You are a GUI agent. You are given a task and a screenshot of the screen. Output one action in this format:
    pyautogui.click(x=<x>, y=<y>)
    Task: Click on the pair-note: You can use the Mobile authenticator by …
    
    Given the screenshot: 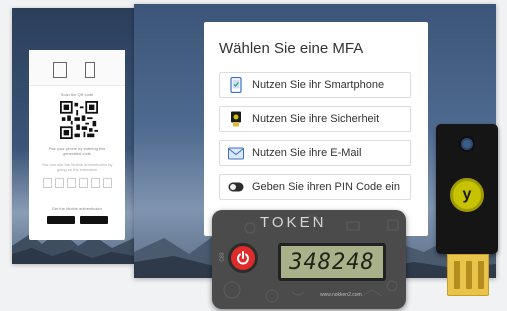 What is the action you would take?
    pyautogui.click(x=77, y=167)
    